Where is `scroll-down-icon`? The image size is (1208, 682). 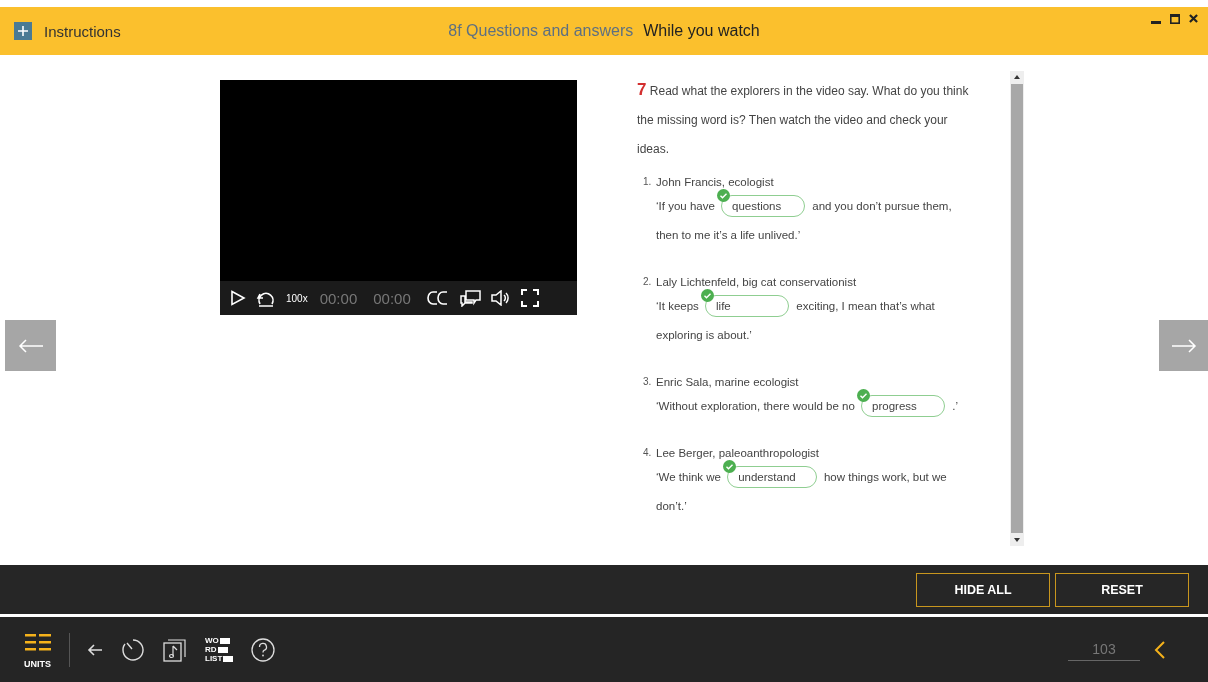 scroll-down-icon is located at coordinates (1017, 540).